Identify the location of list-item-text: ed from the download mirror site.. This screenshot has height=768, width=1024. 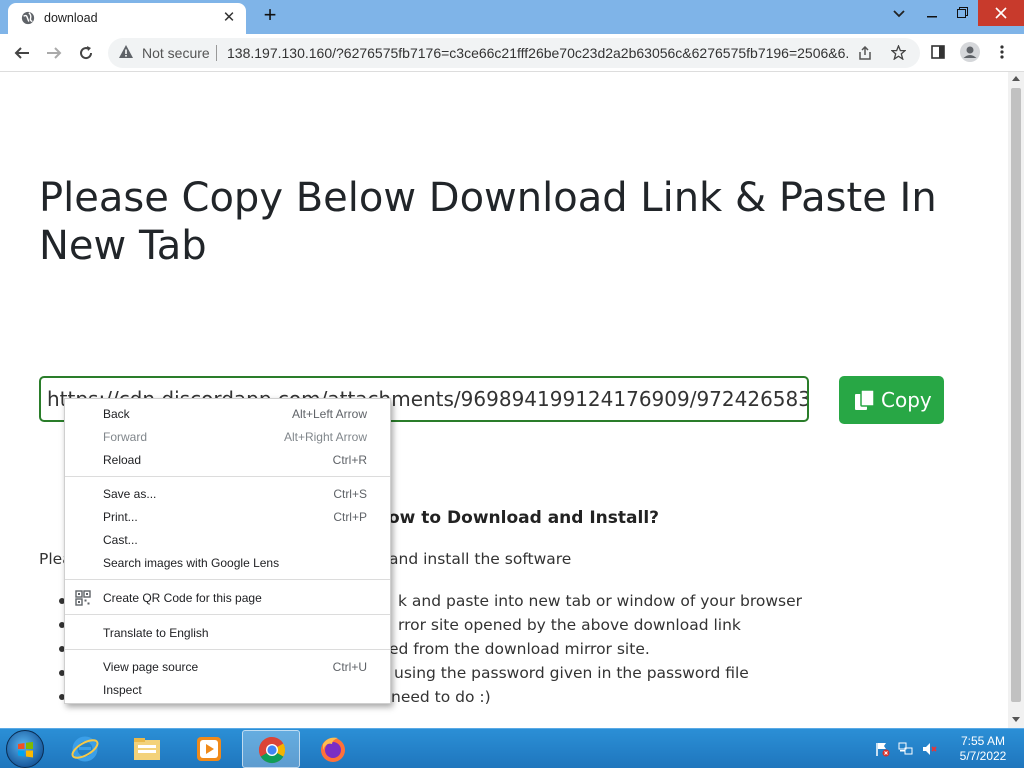
(519, 649).